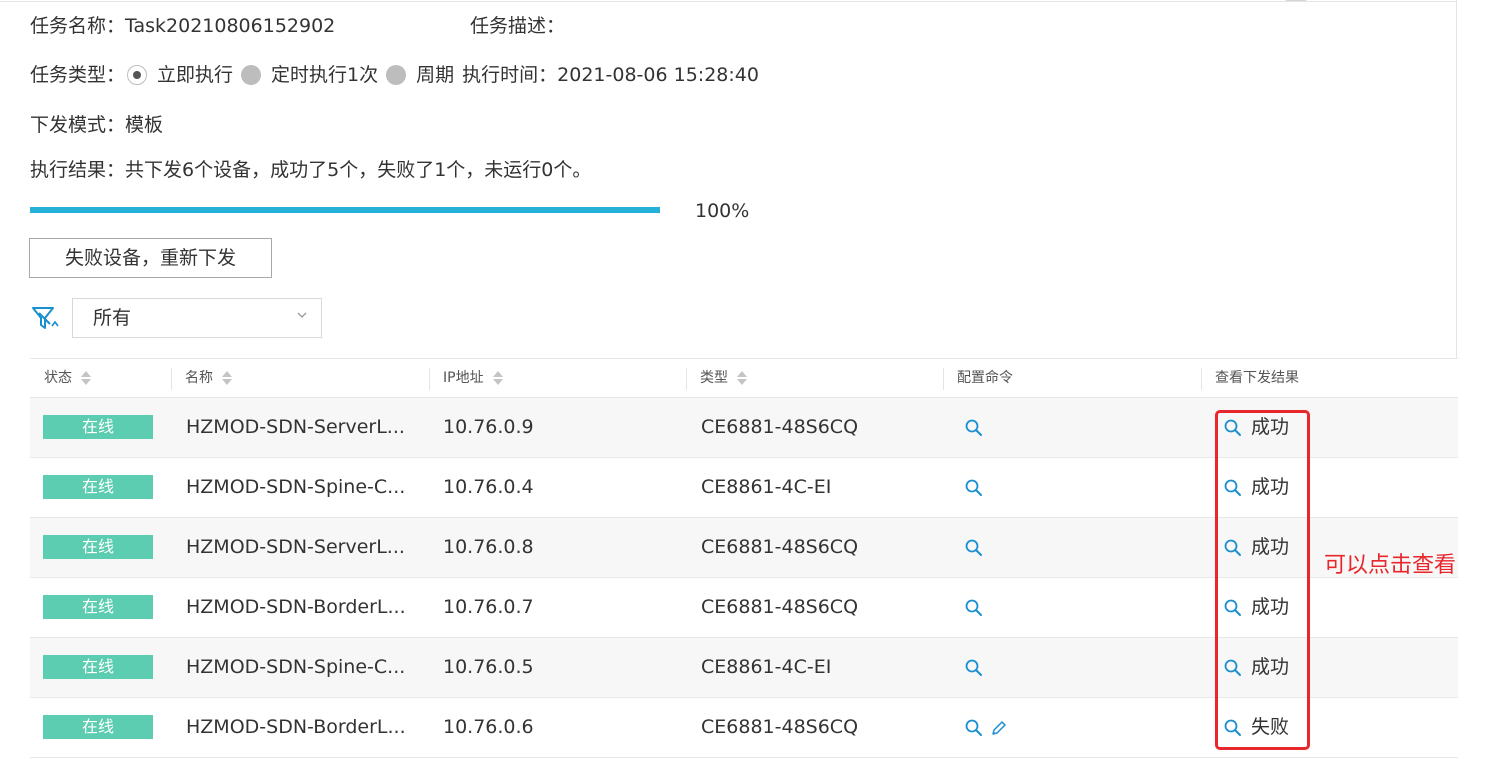  I want to click on col-name-header: 名称, so click(202, 378).